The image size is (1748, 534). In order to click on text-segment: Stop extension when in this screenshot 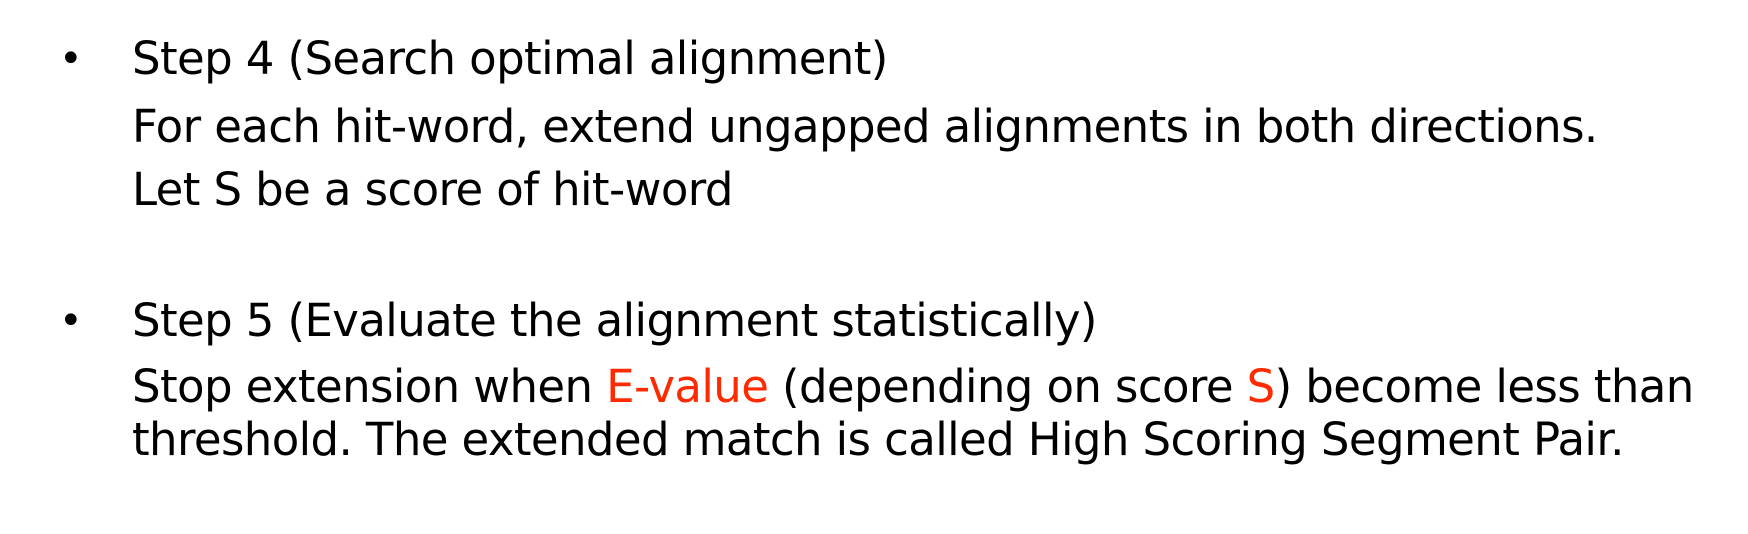, I will do `click(369, 386)`.